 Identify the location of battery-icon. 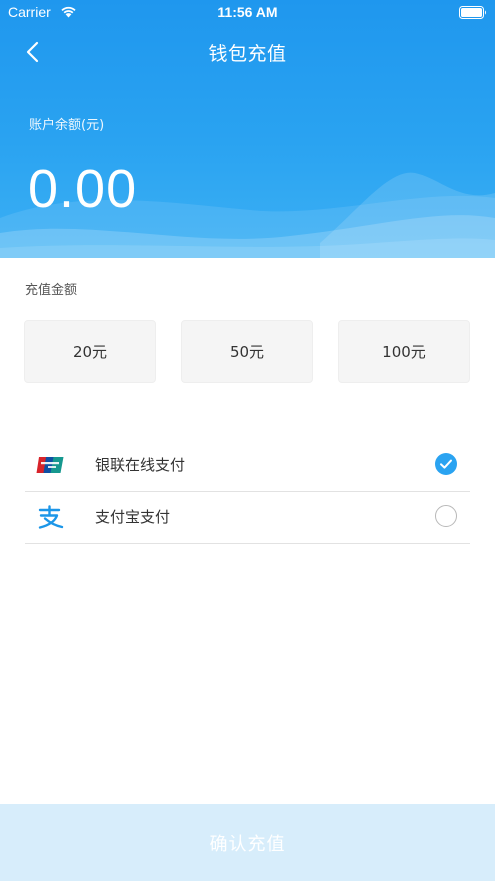
(472, 12).